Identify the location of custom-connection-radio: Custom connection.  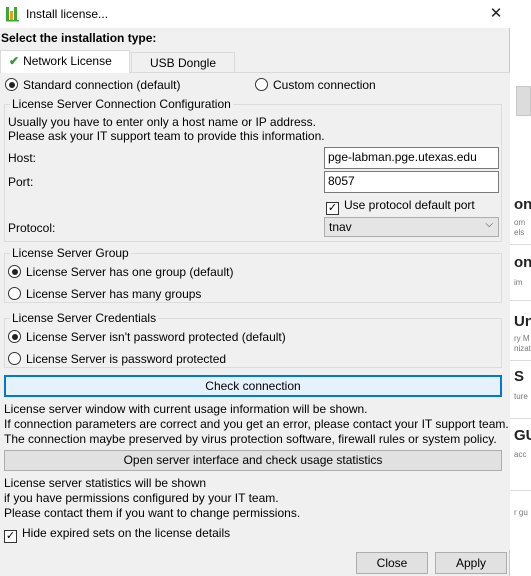
(315, 85).